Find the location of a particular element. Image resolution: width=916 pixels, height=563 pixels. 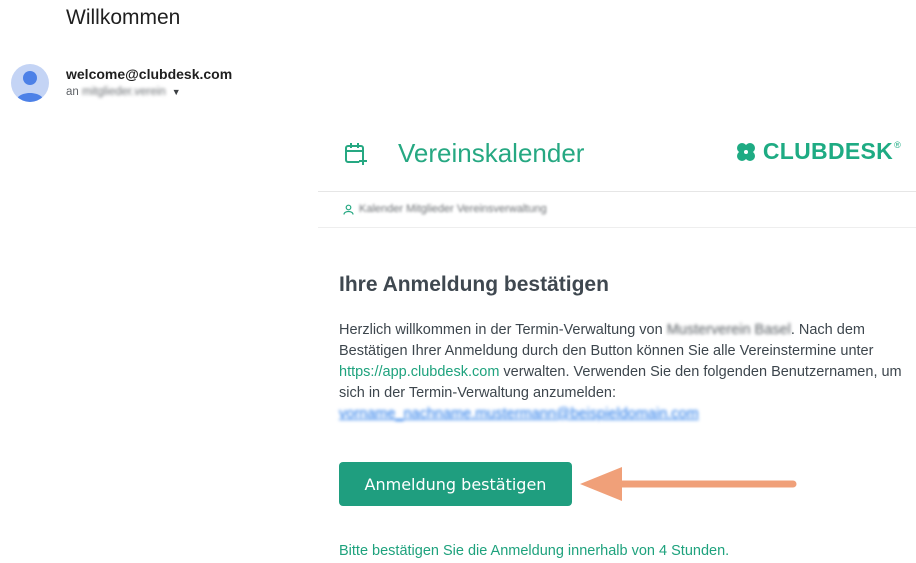

org-name: Musterverein Basel is located at coordinates (728, 330).